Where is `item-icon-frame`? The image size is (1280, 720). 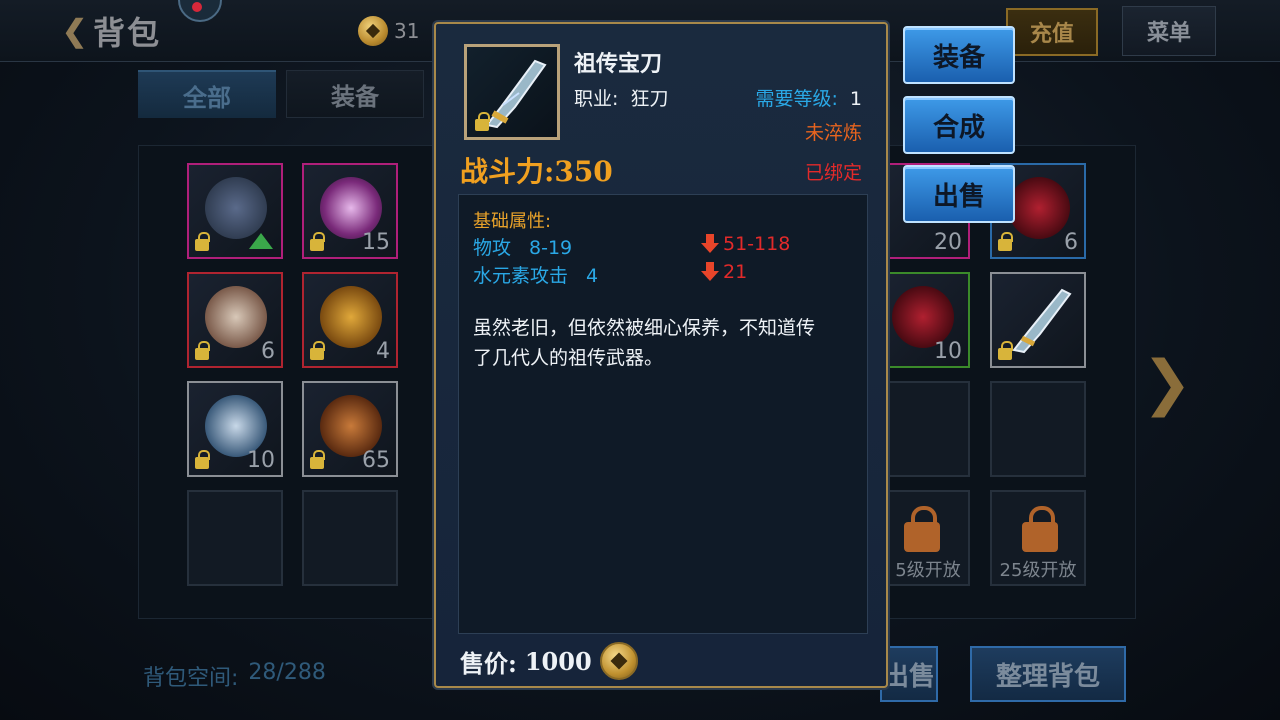 item-icon-frame is located at coordinates (512, 92).